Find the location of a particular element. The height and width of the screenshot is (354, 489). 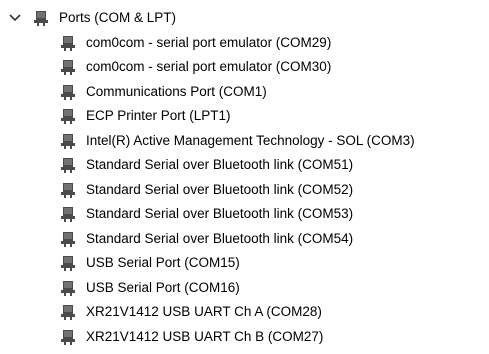

category-label: Ports (COM & LPT) is located at coordinates (118, 18).